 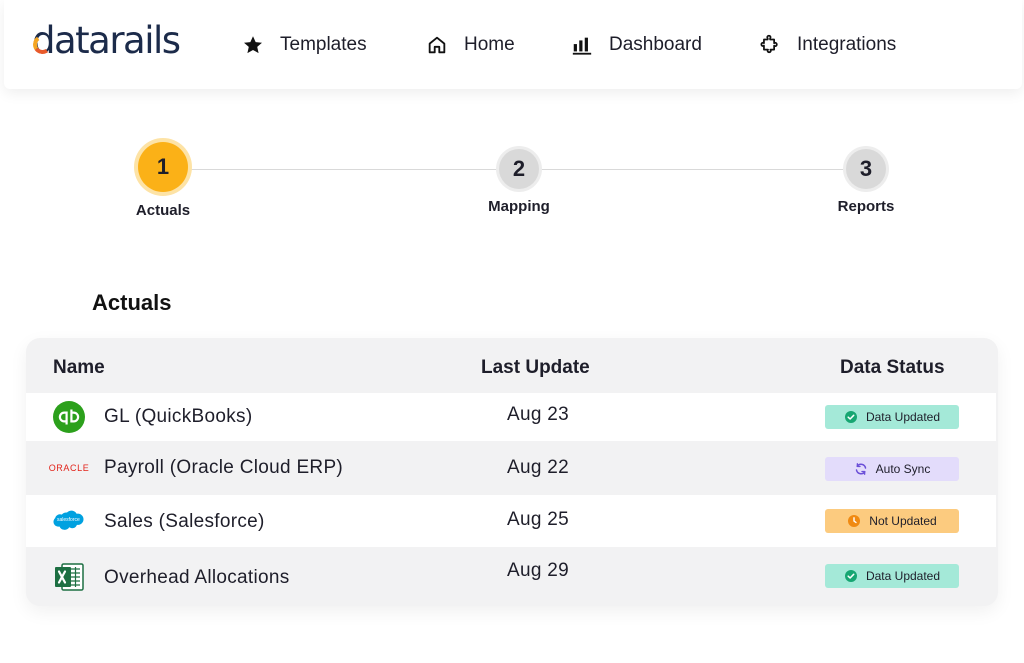 I want to click on column-header-data-status: Data Status, so click(x=892, y=368).